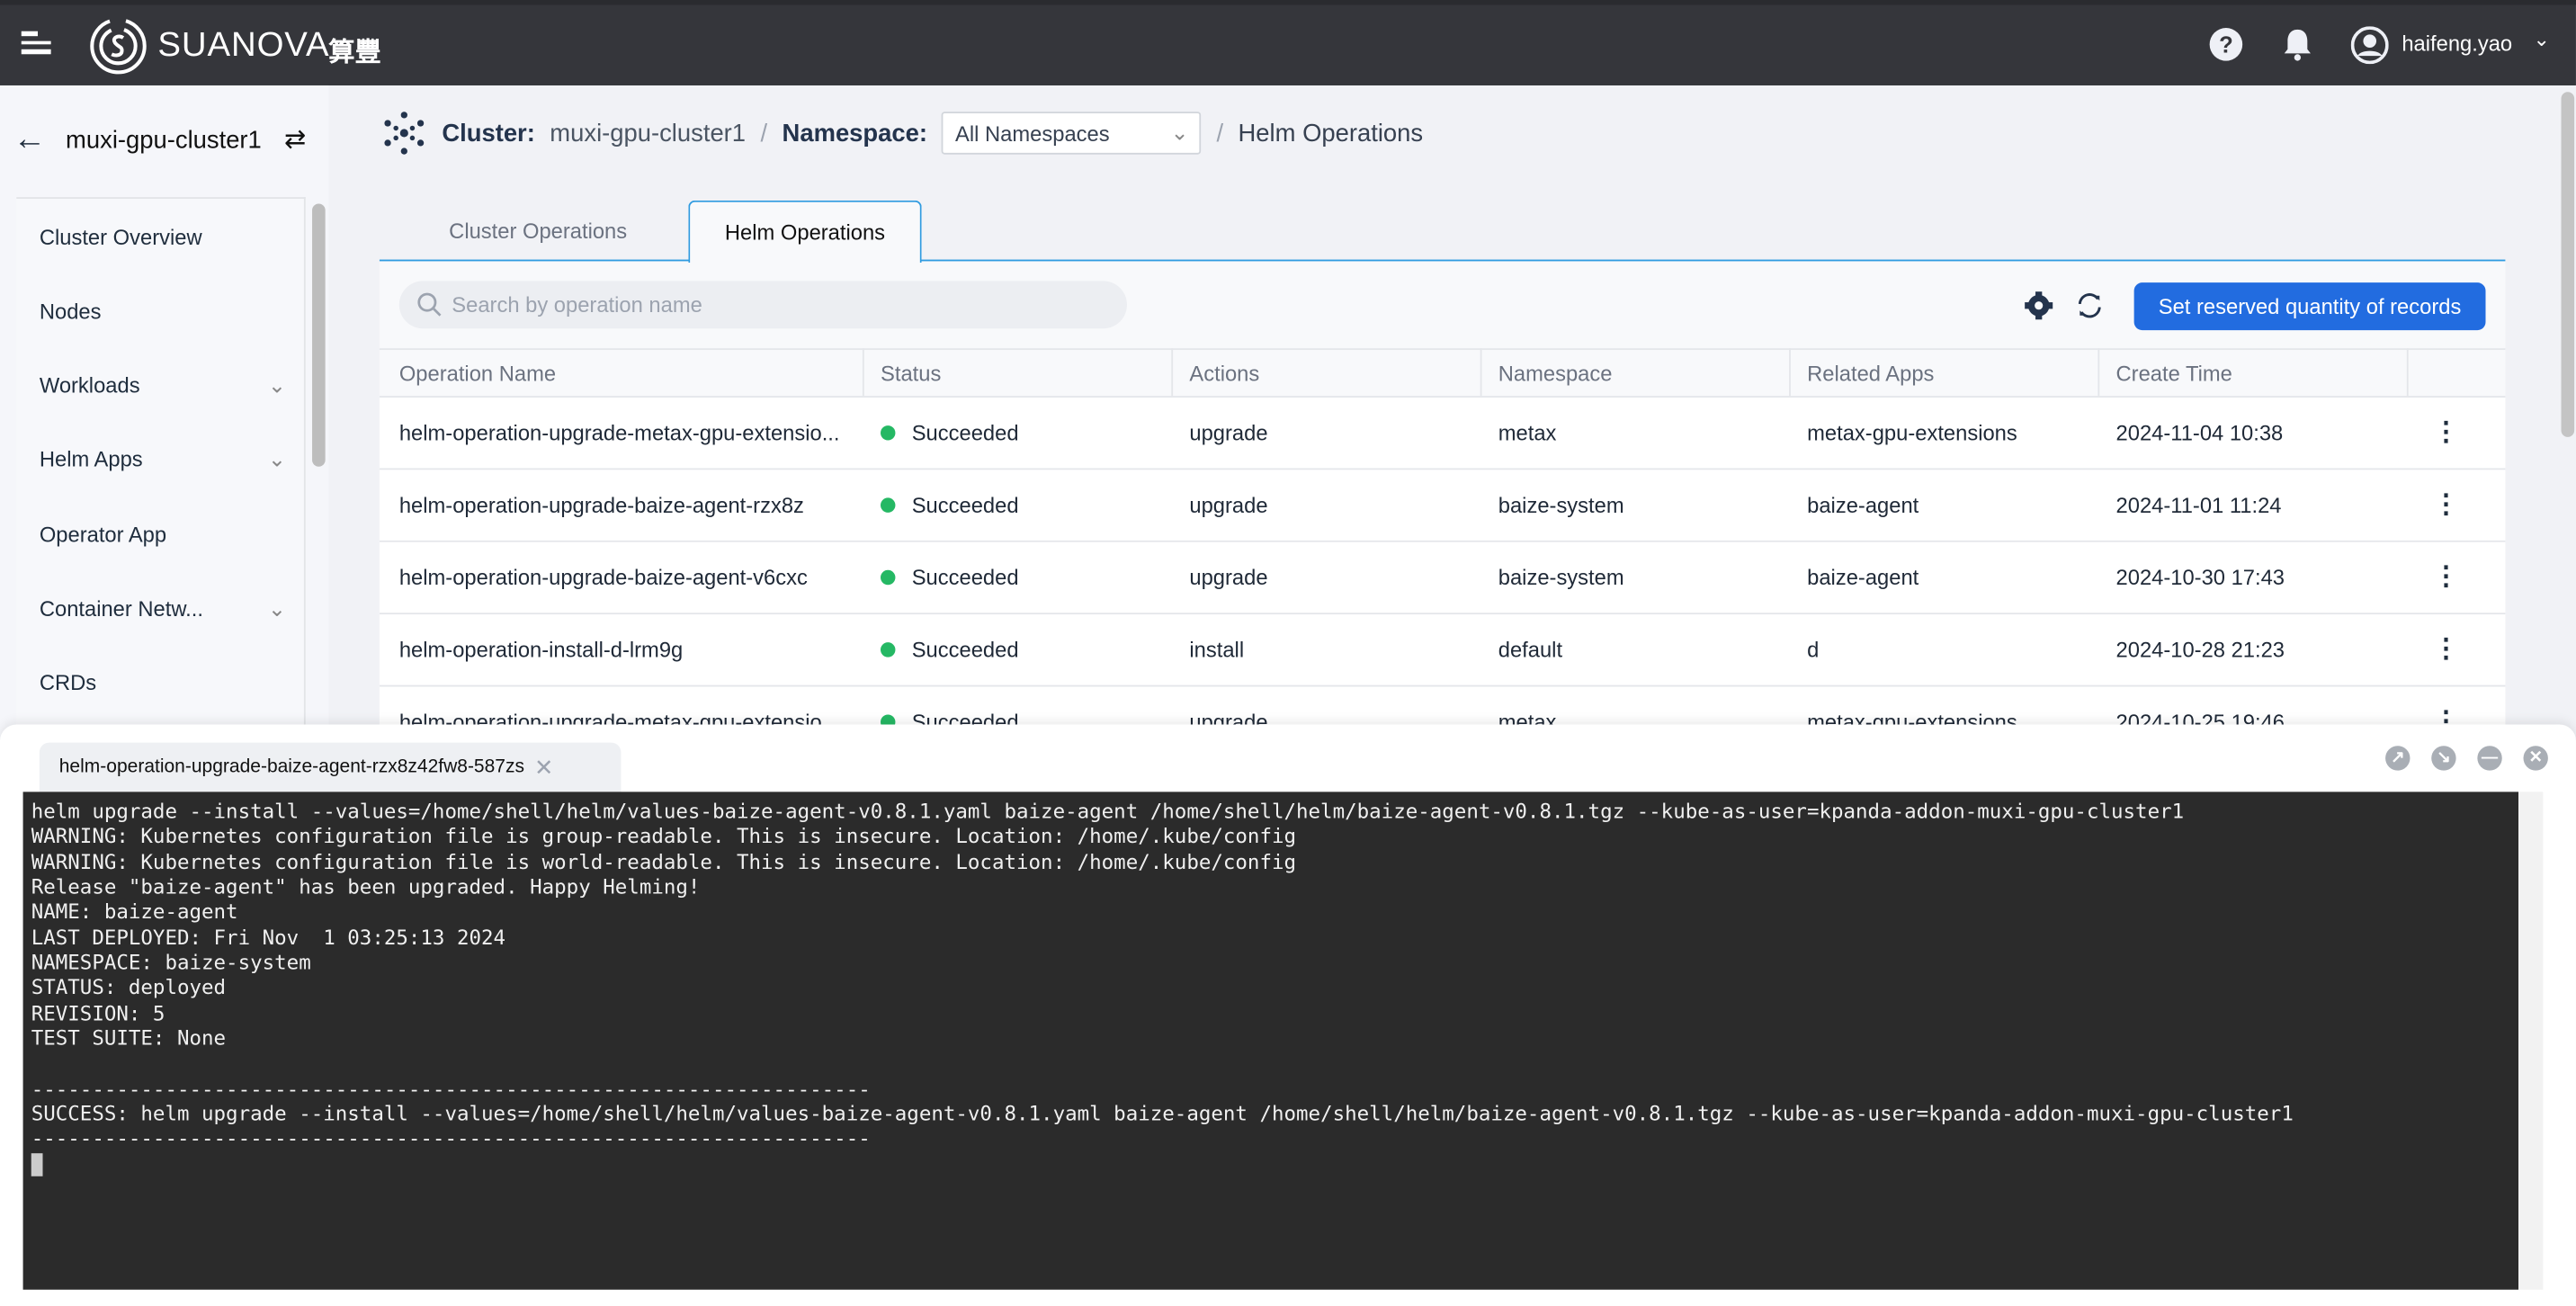  Describe the element at coordinates (577, 305) in the screenshot. I see `search-placeholder: Search by operation name` at that location.